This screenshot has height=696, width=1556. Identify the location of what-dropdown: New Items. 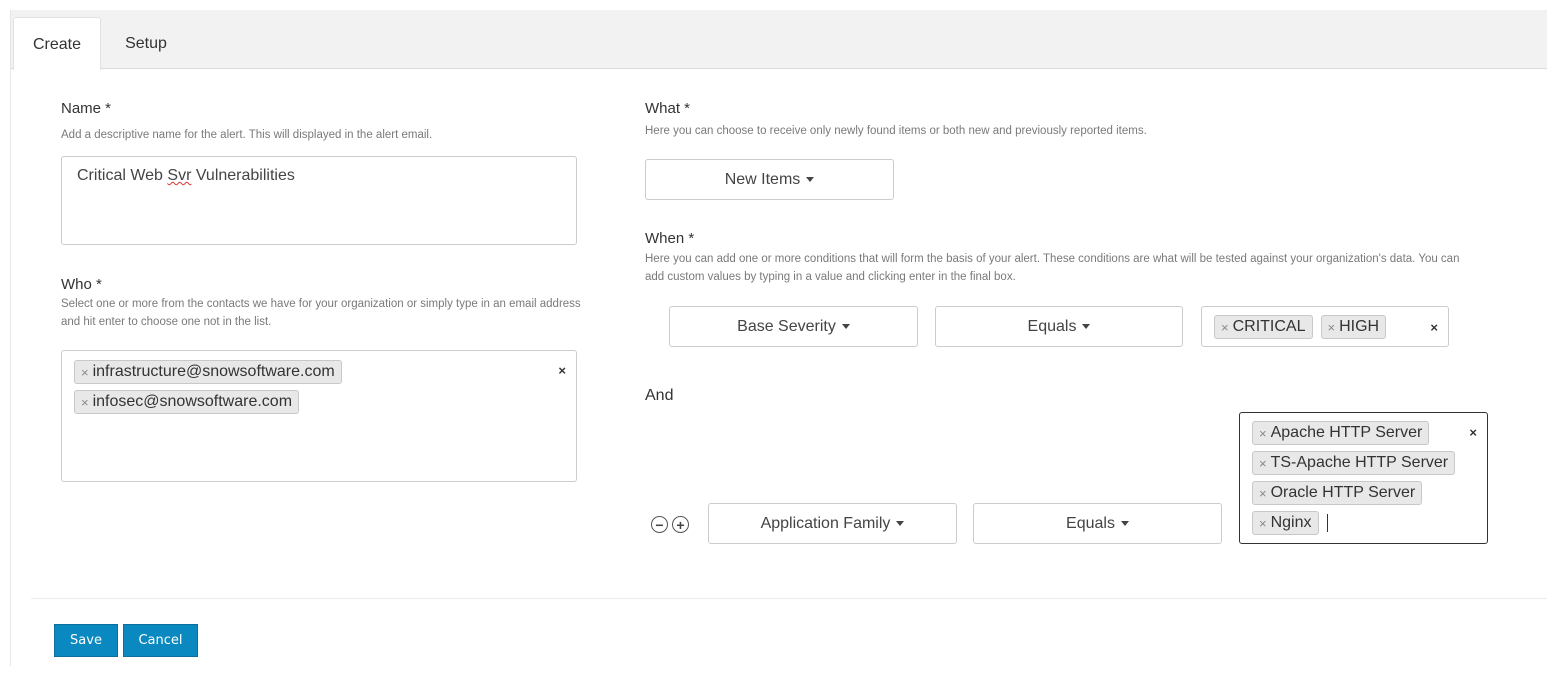
(769, 179).